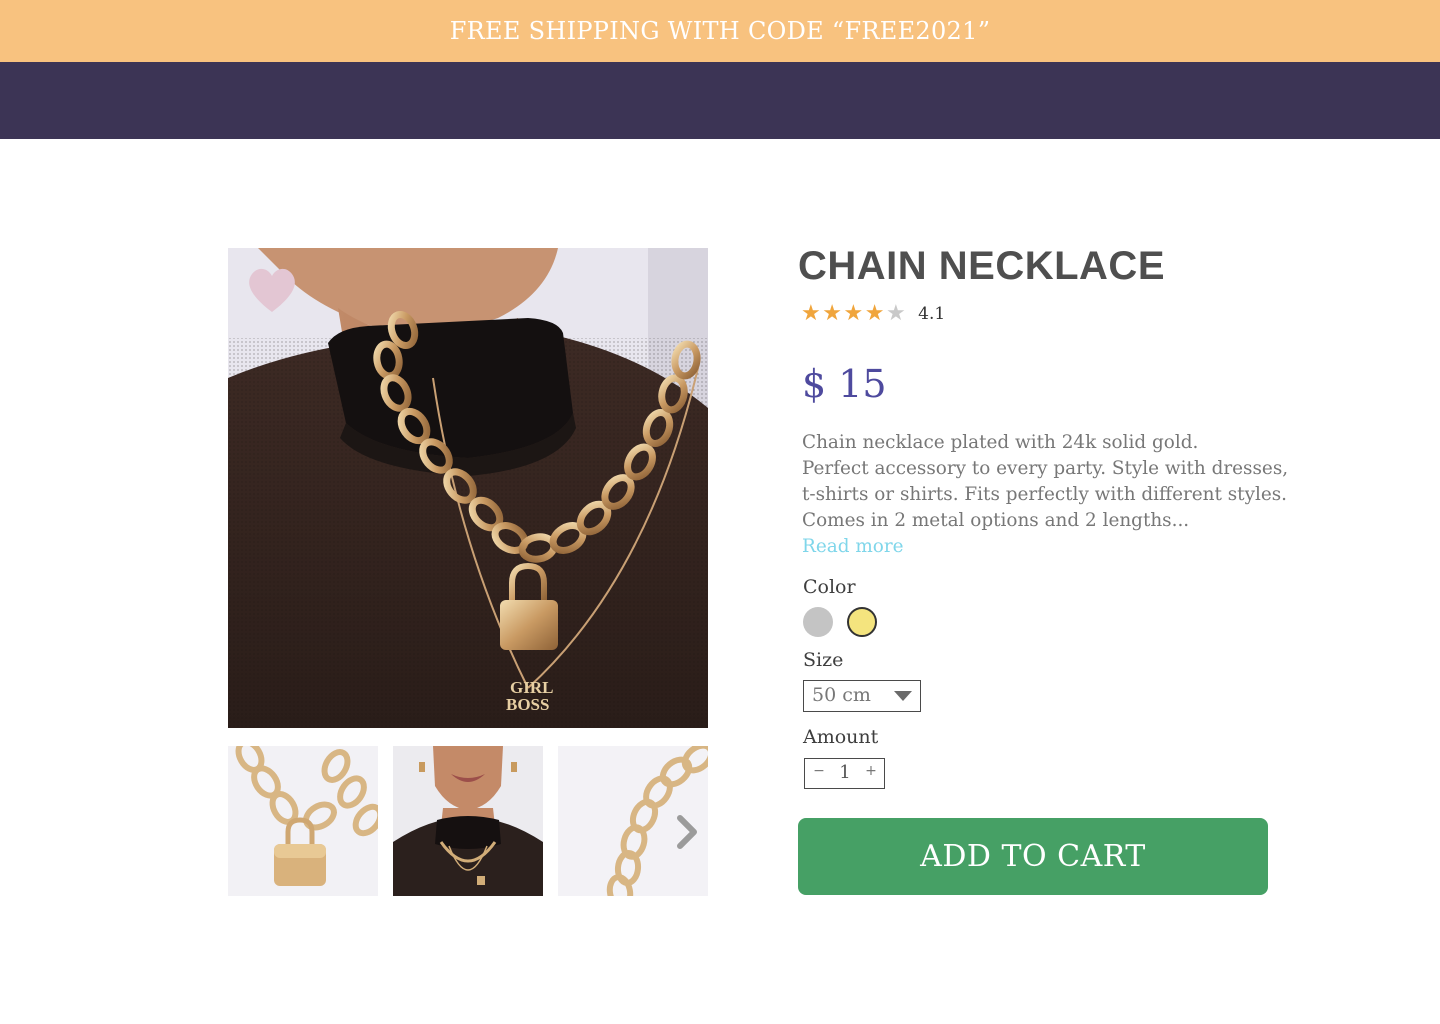 The height and width of the screenshot is (1024, 1440). I want to click on size-dropdown: 50 cm, so click(862, 696).